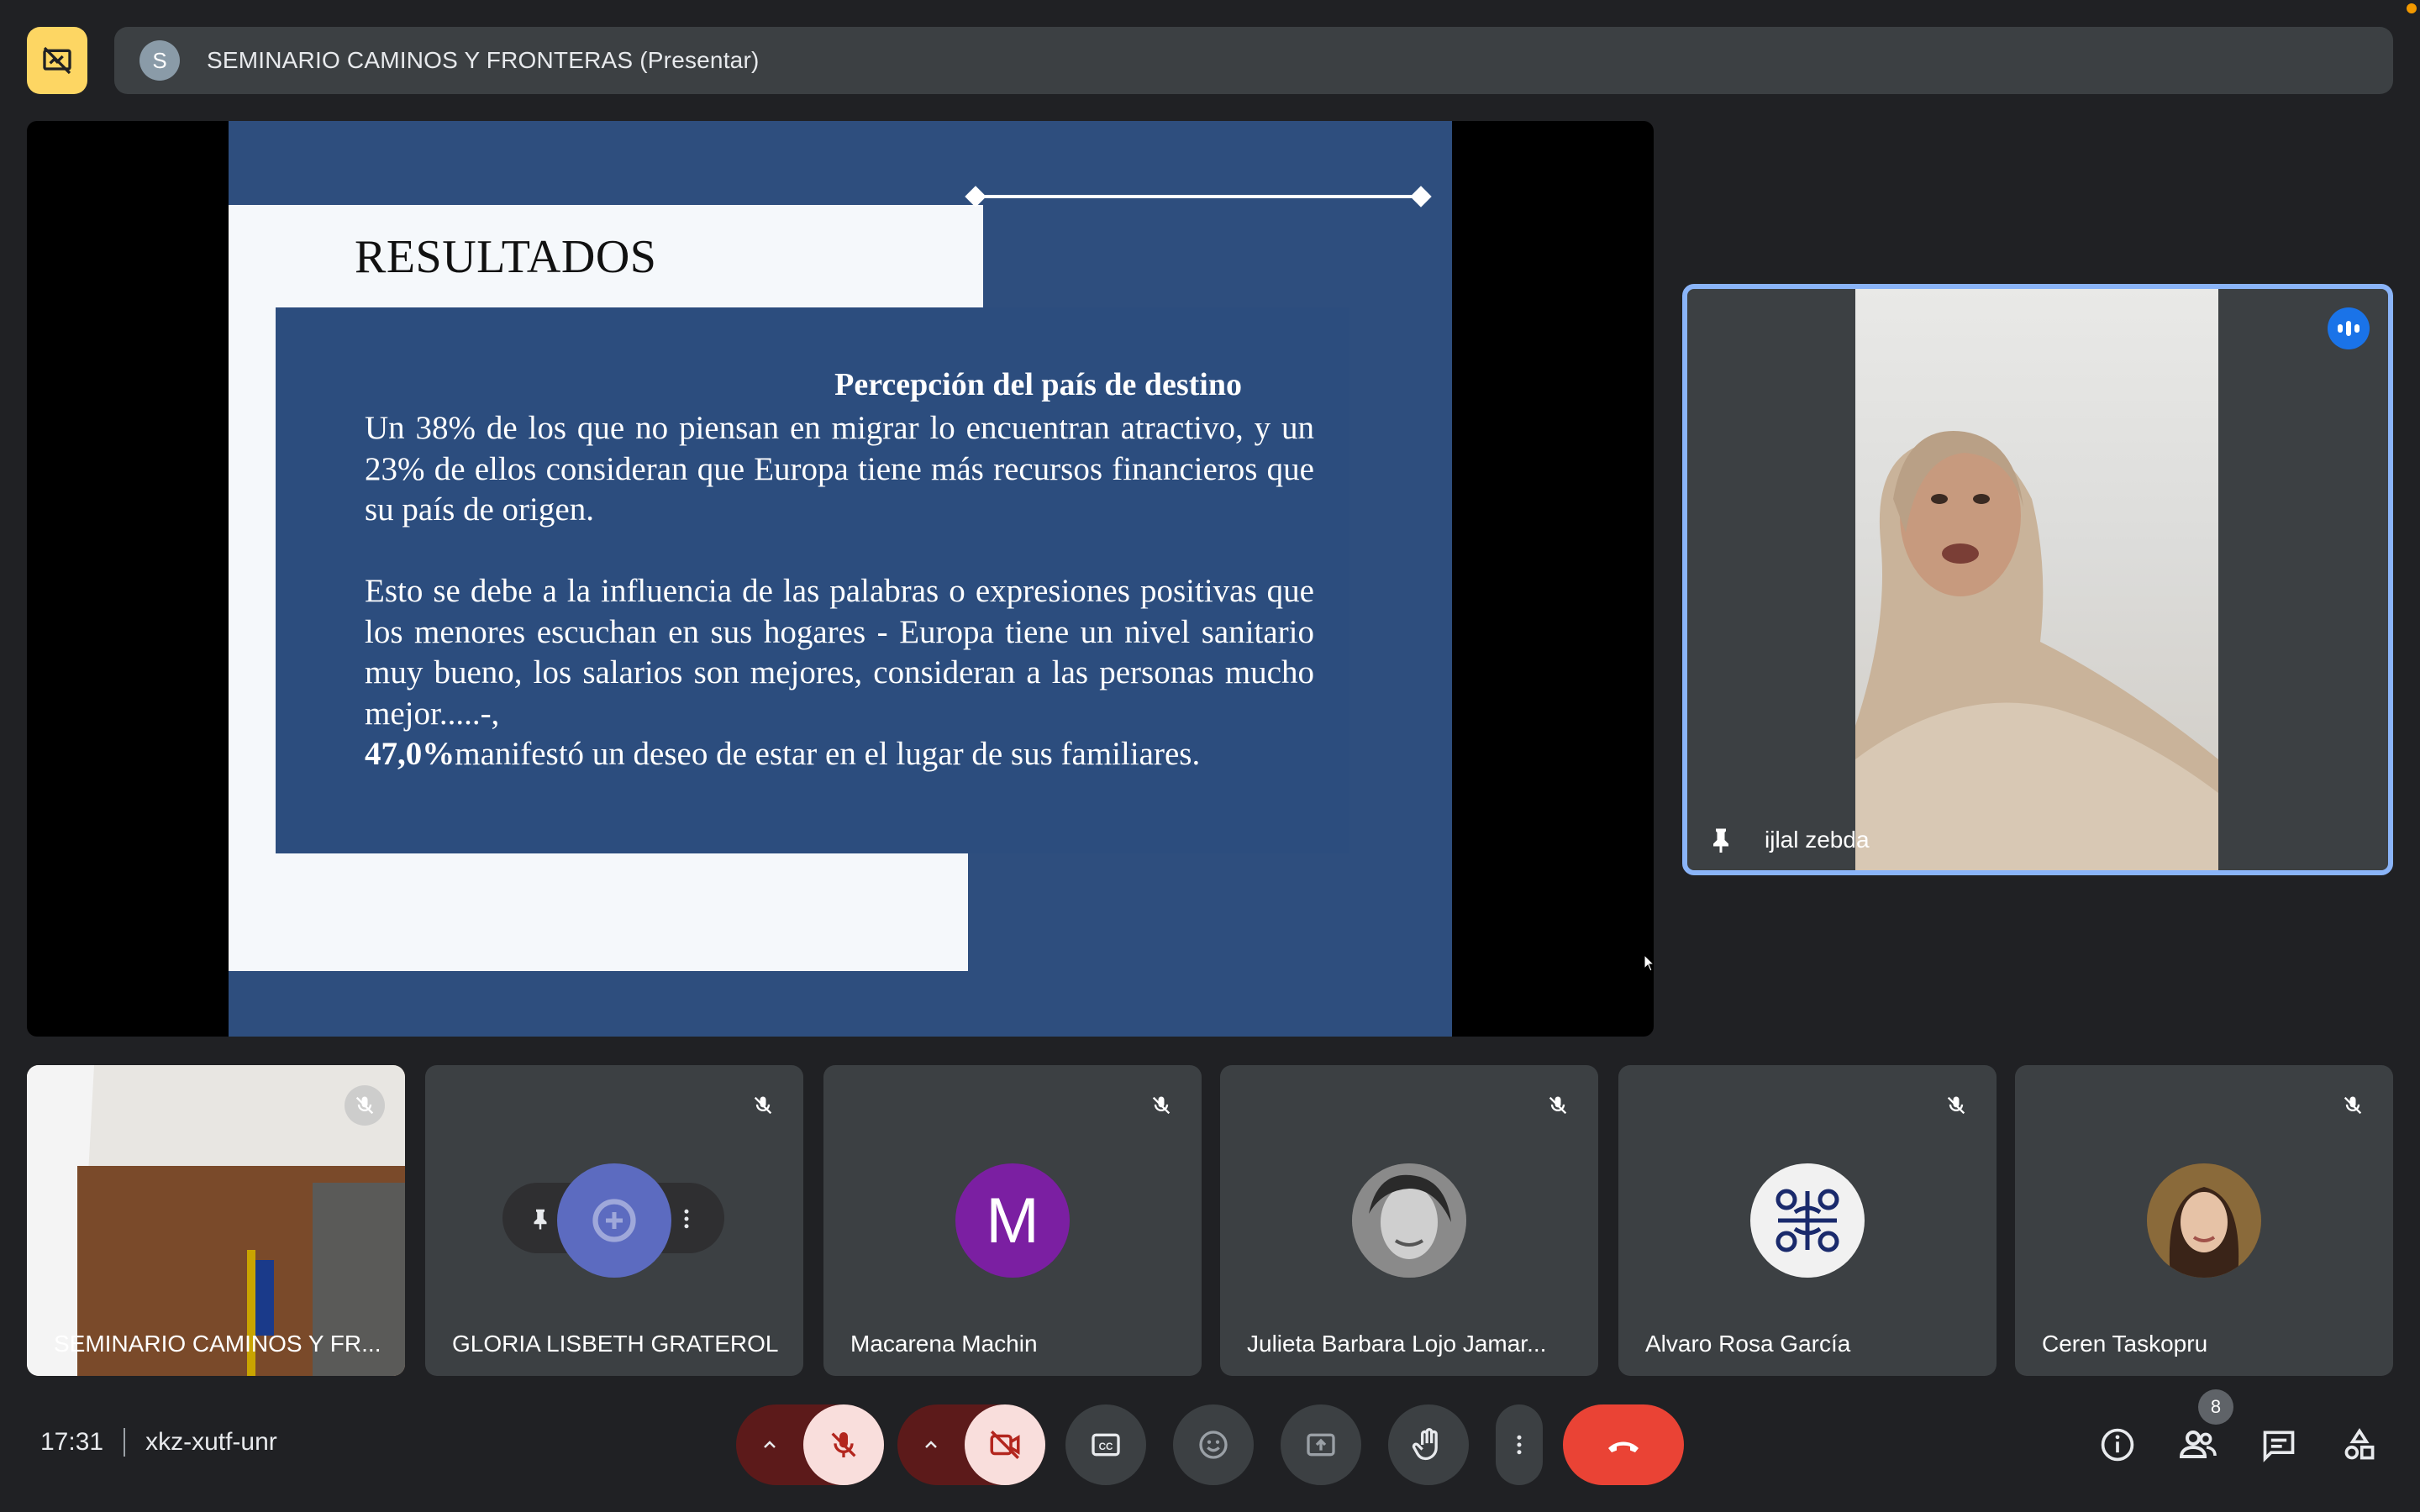 This screenshot has height=1512, width=2420. I want to click on activities-icon, so click(2359, 1444).